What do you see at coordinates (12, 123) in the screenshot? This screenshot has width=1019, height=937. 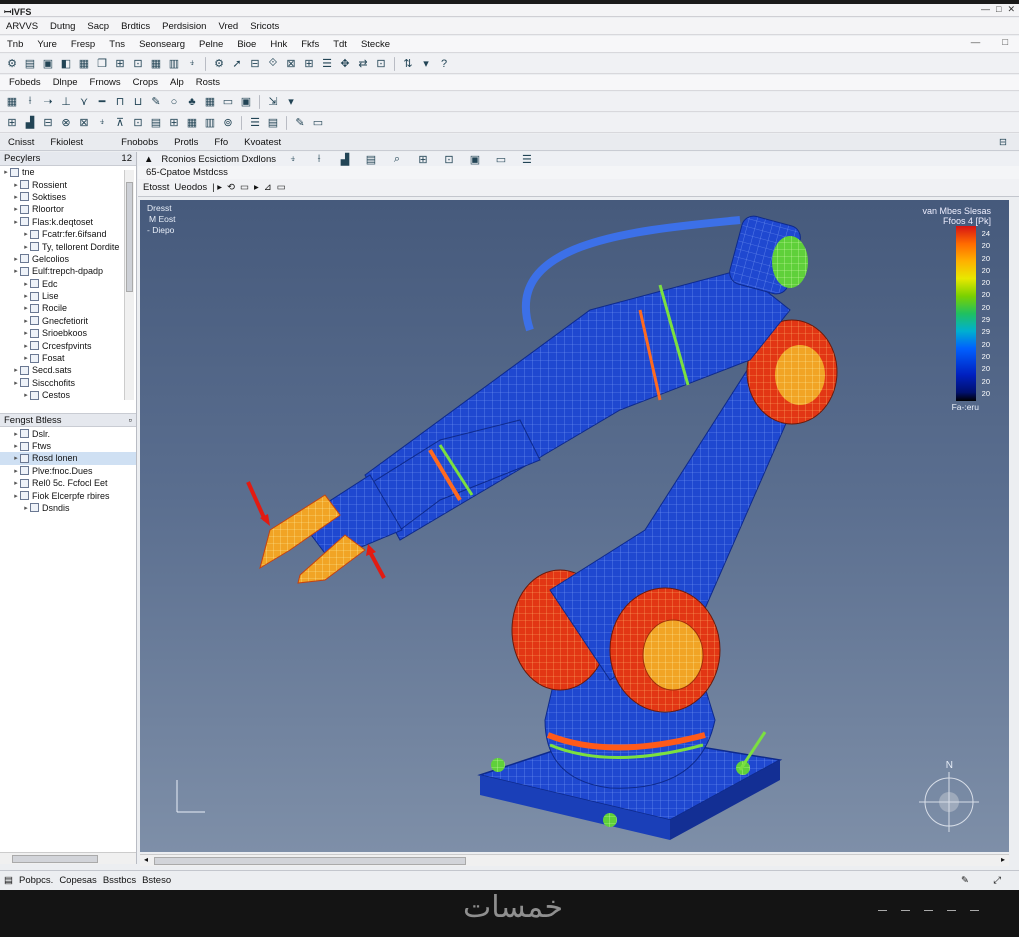 I see `mesh-icon: ⊞` at bounding box center [12, 123].